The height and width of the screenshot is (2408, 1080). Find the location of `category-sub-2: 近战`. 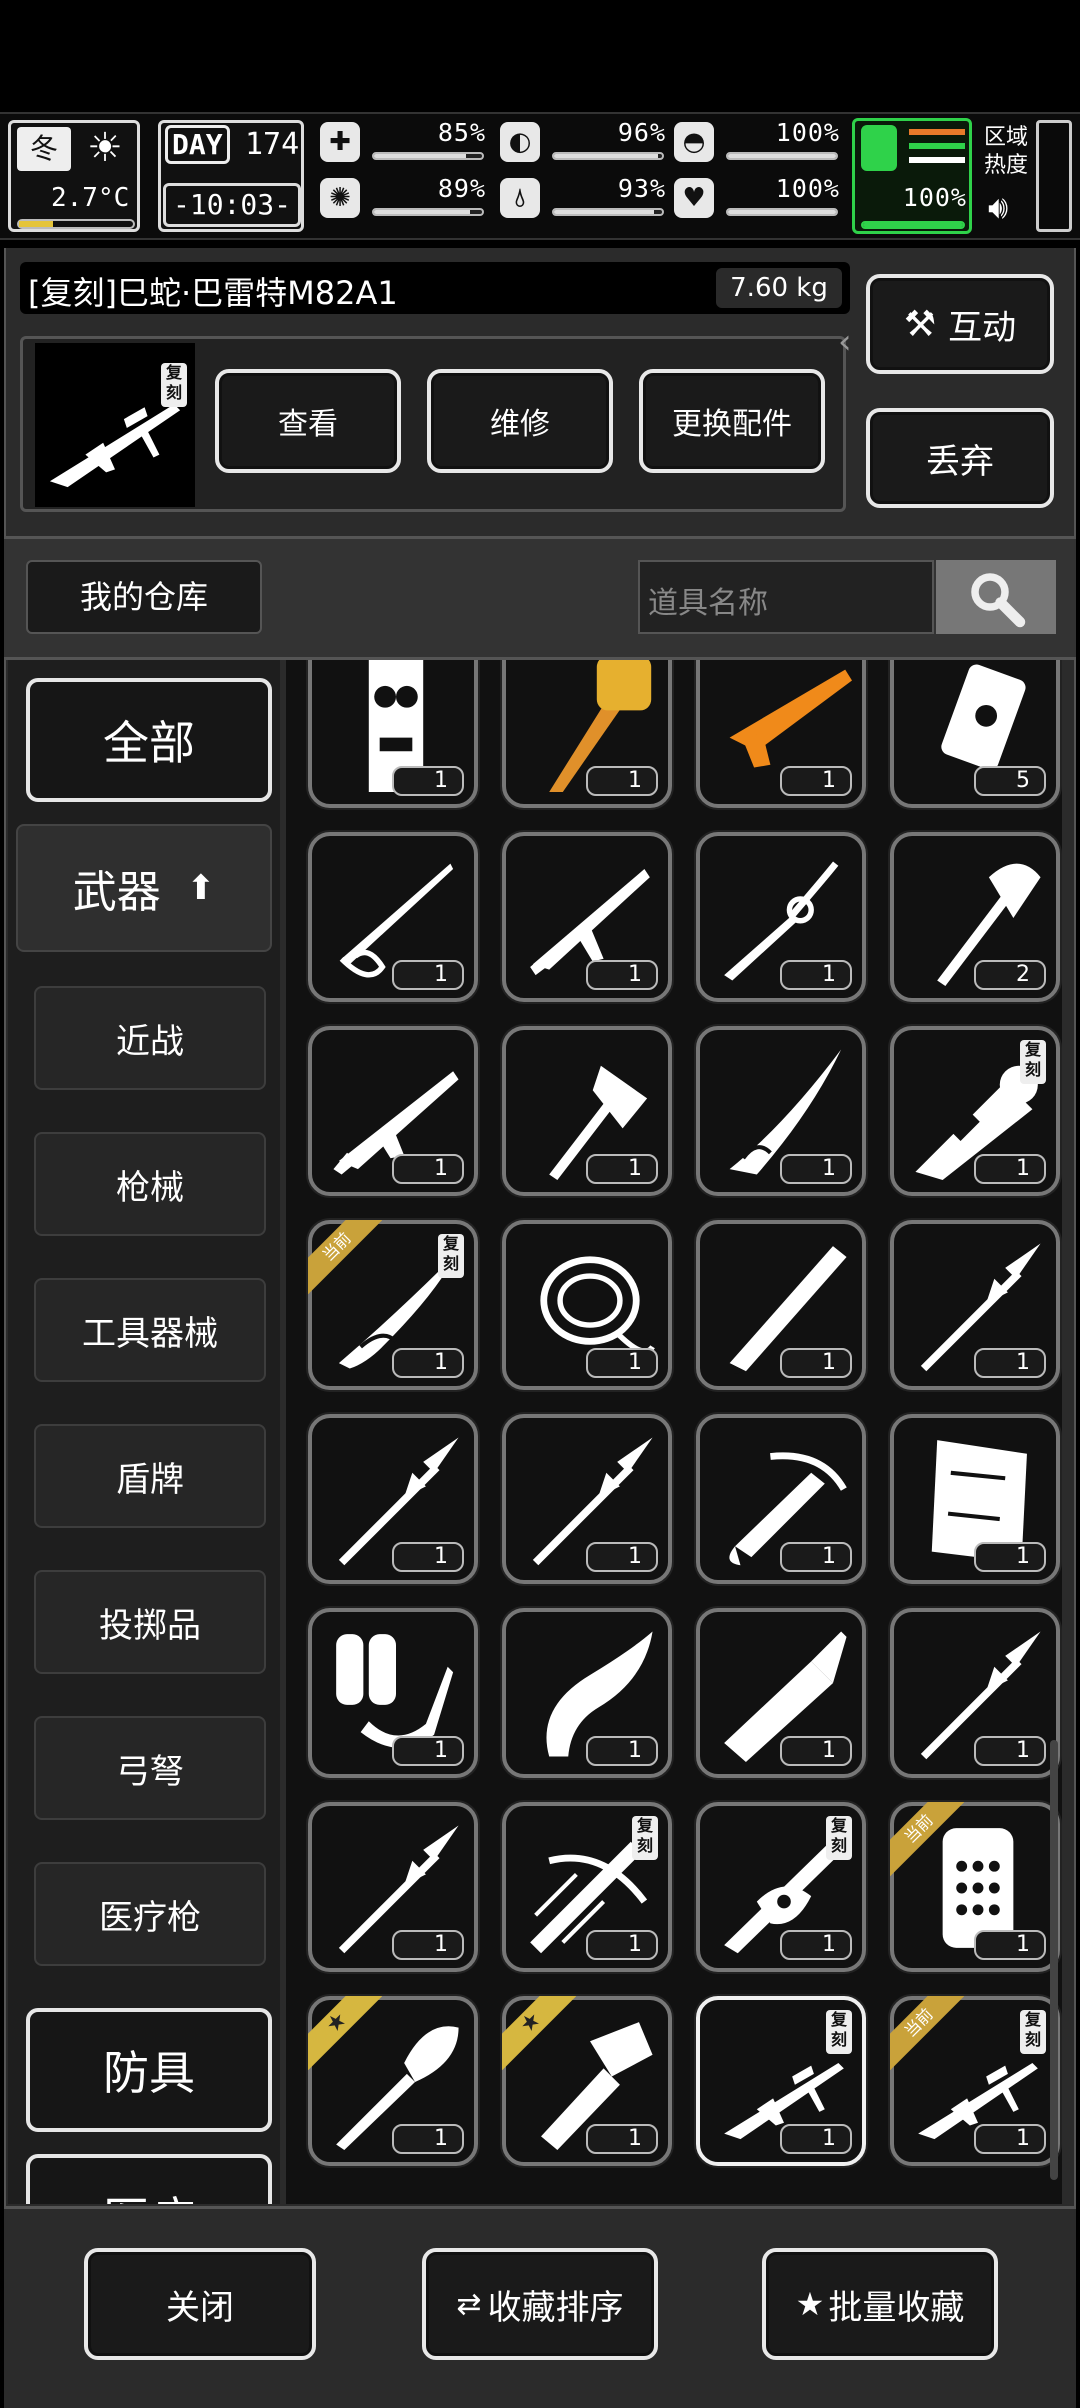

category-sub-2: 近战 is located at coordinates (150, 1038).